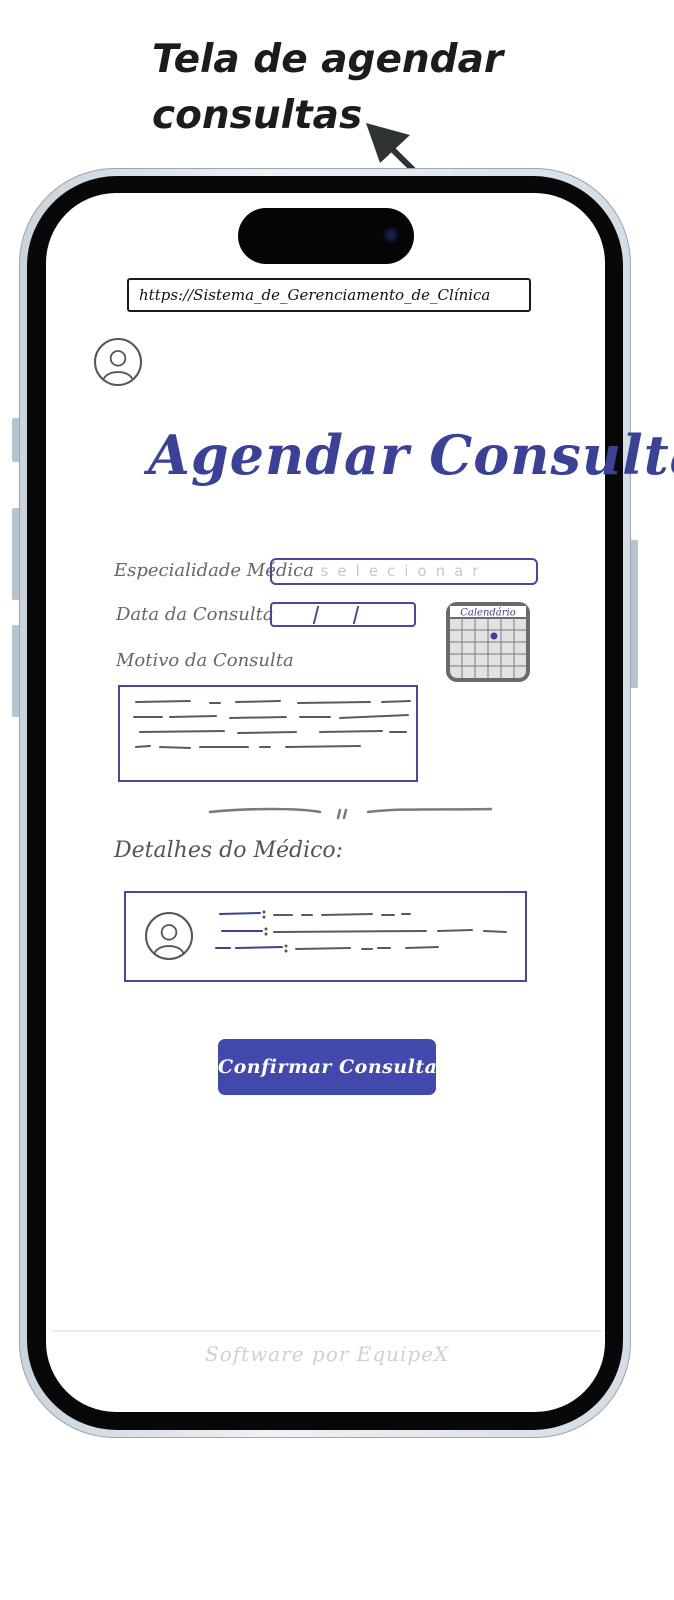  I want to click on profile-avatar, so click(118, 362).